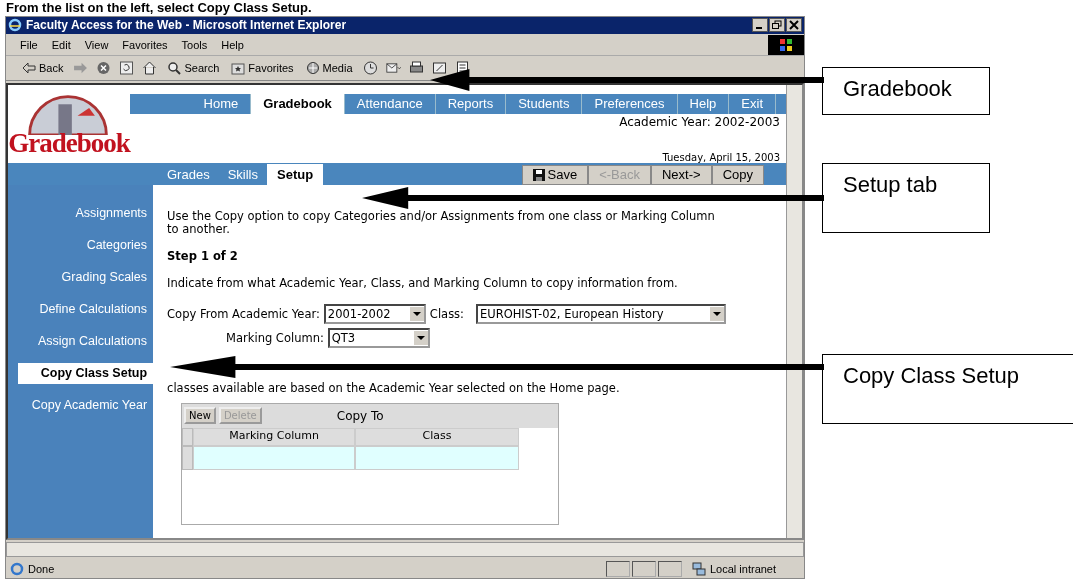 The image size is (1073, 580). I want to click on menu-item: Help, so click(232, 44).